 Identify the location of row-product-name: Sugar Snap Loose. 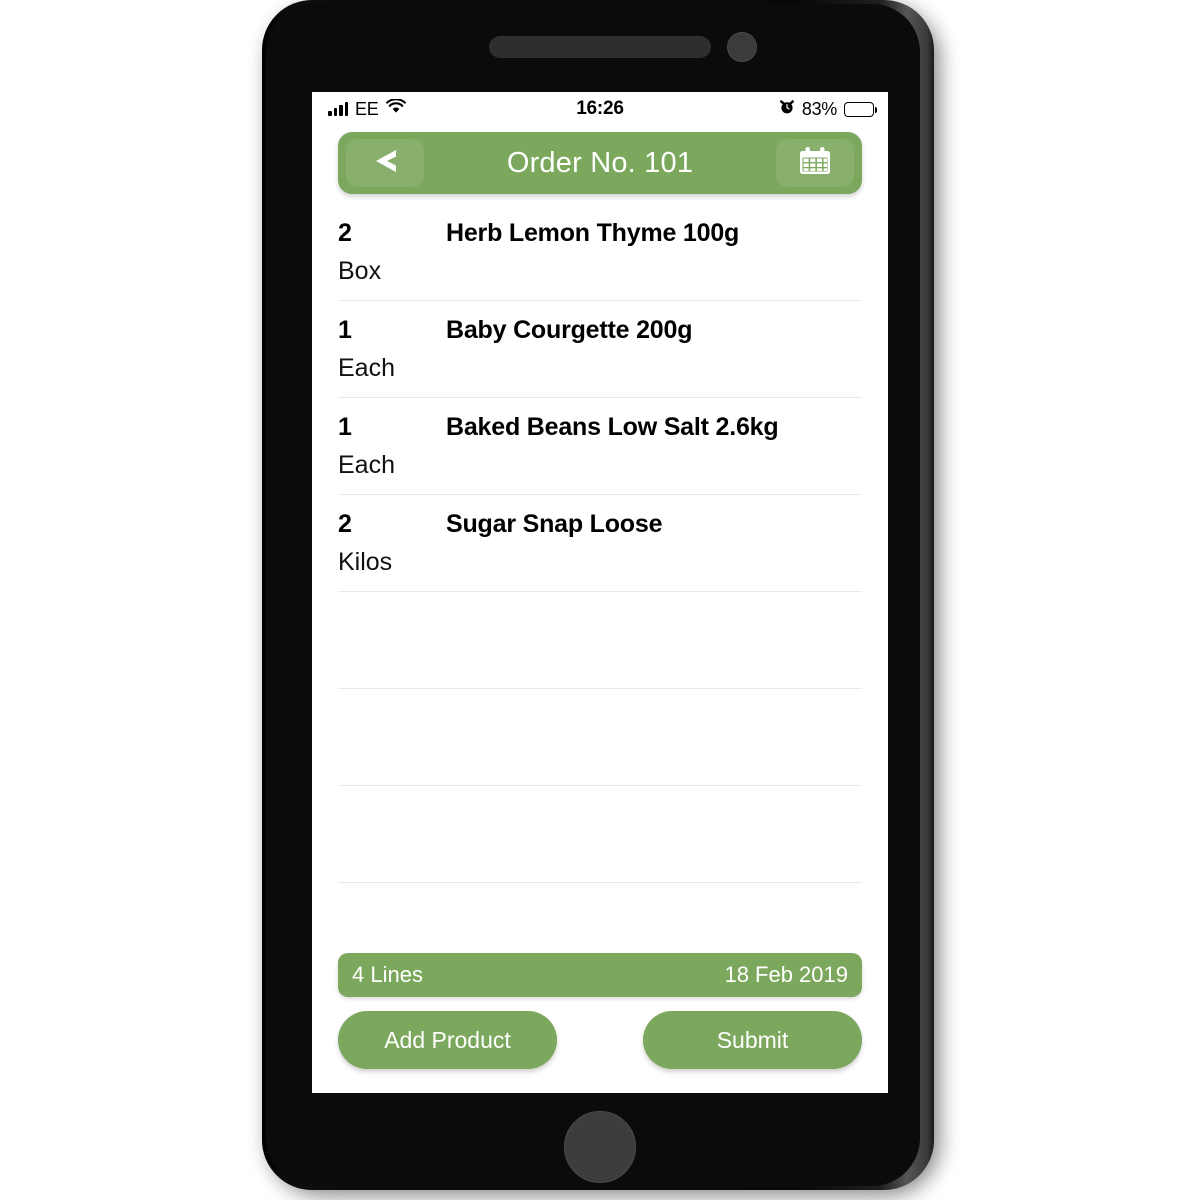
(554, 523).